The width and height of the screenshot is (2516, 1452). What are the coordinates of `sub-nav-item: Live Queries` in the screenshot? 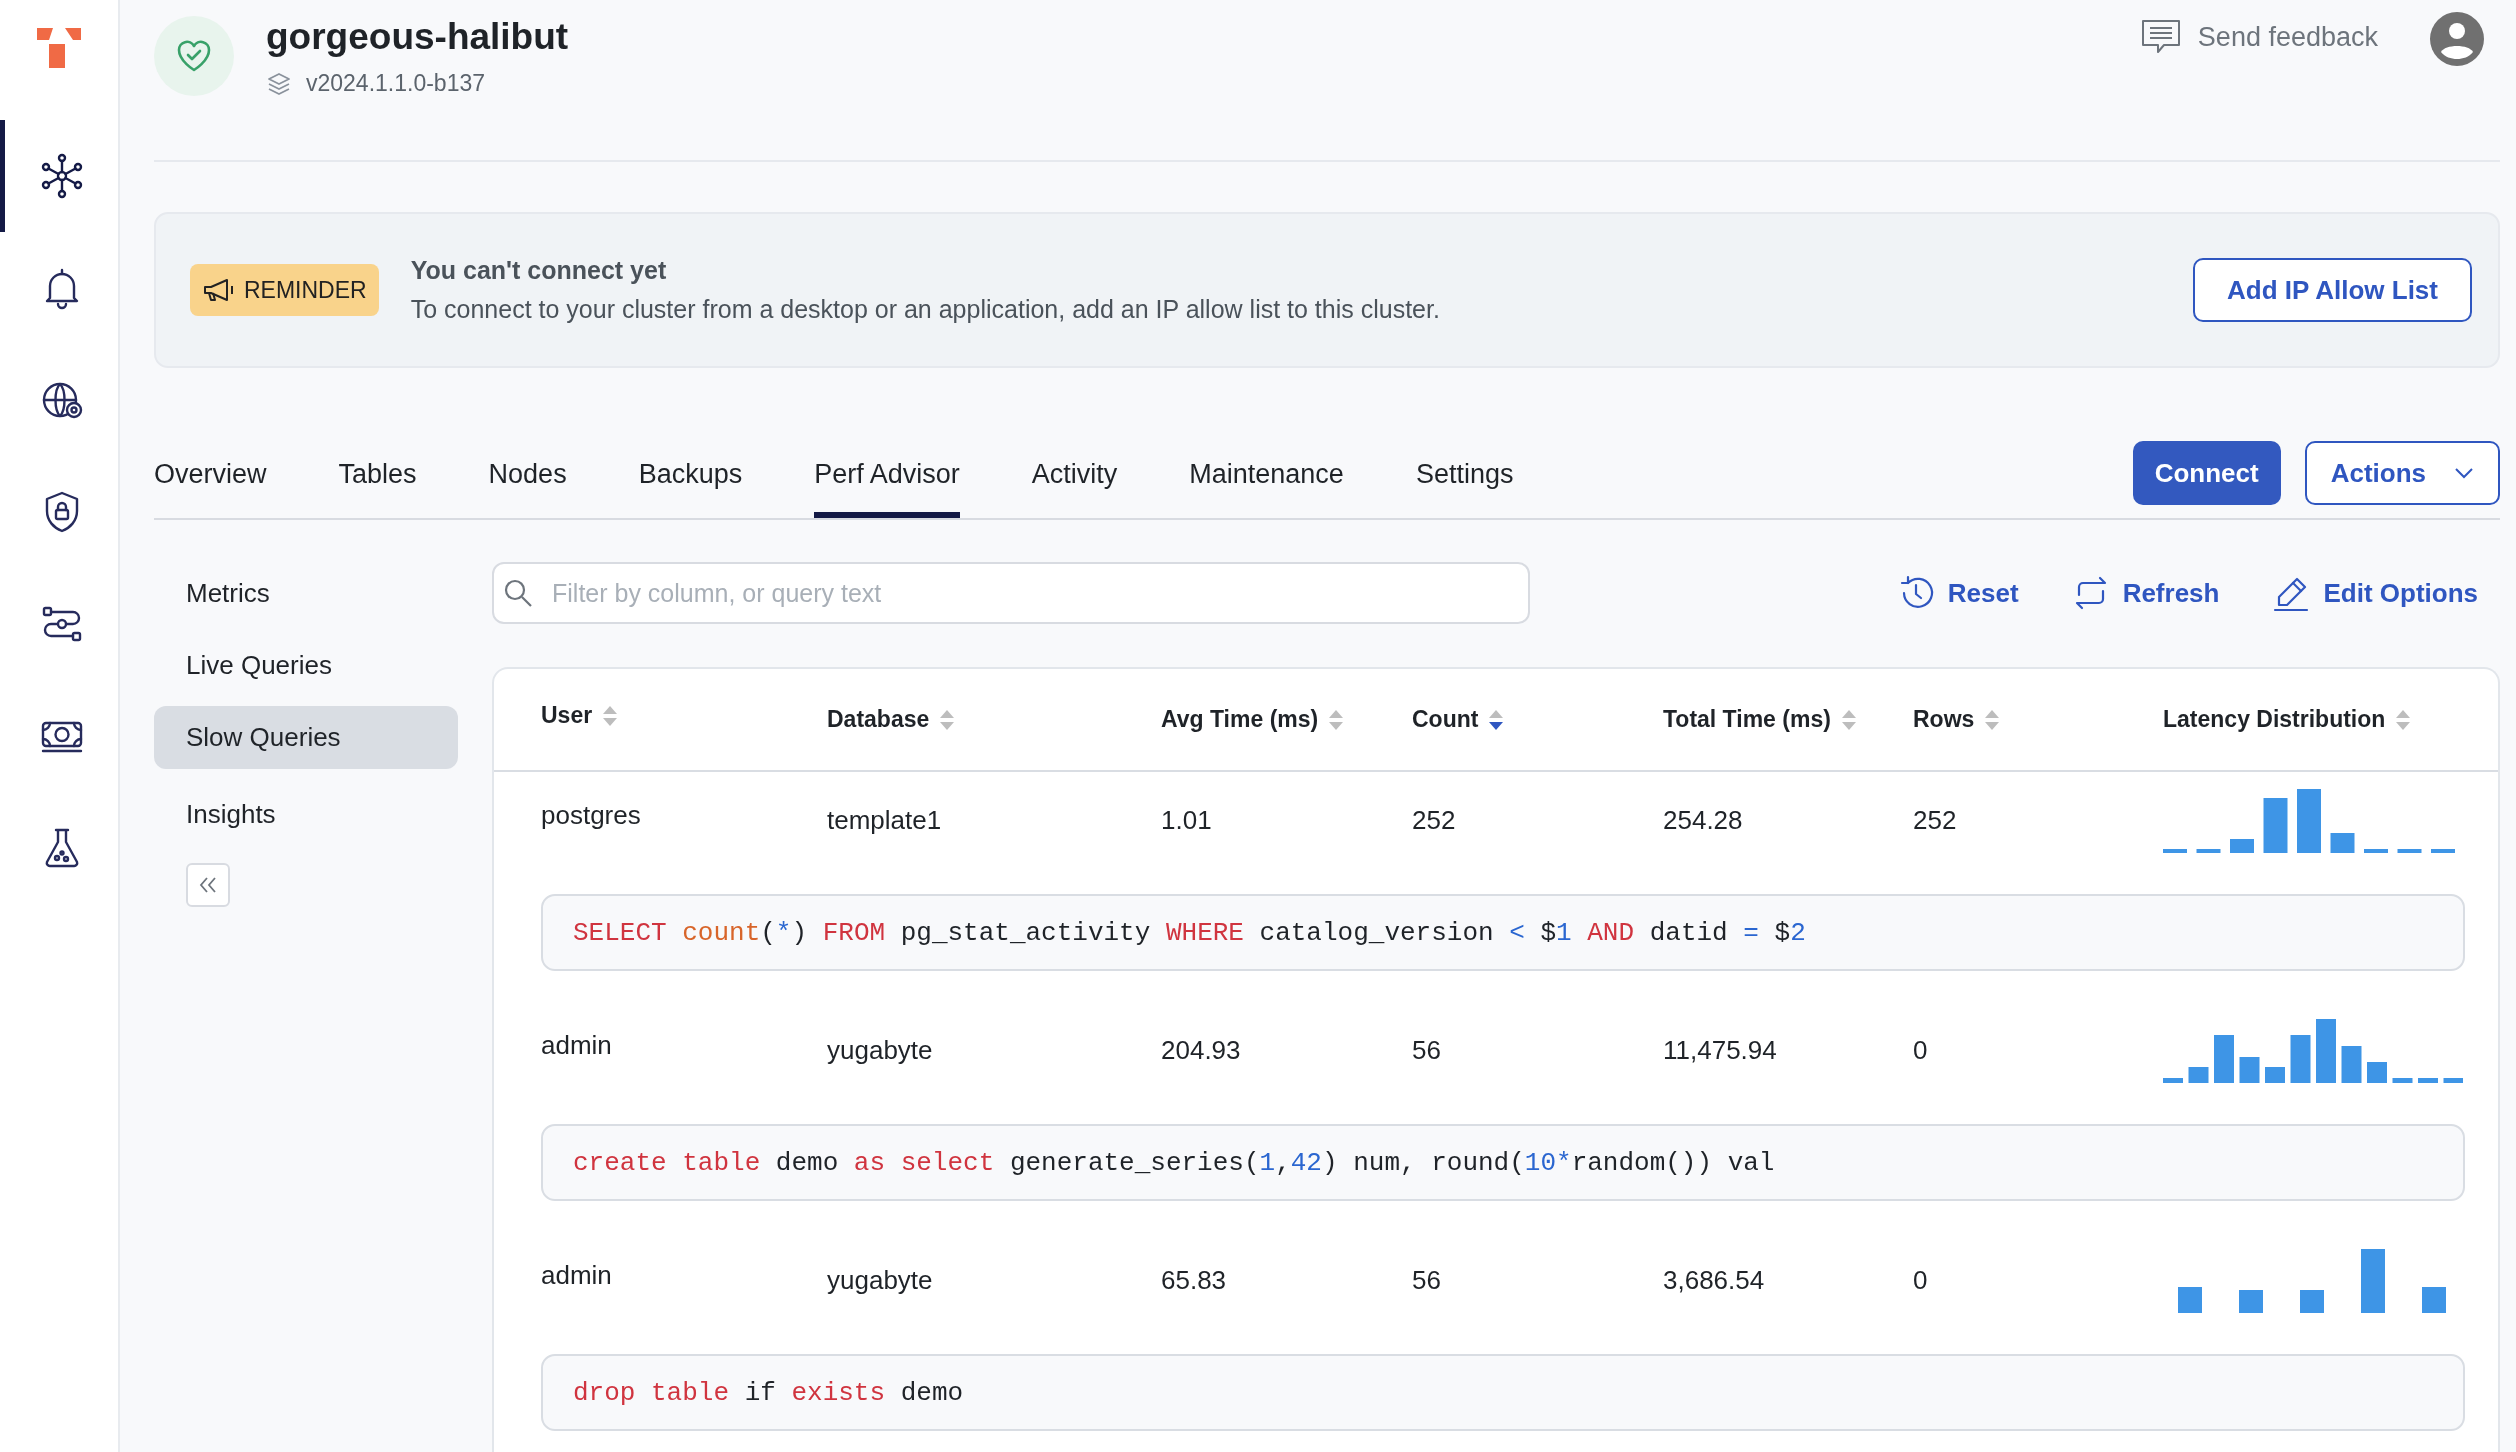 It's located at (306, 665).